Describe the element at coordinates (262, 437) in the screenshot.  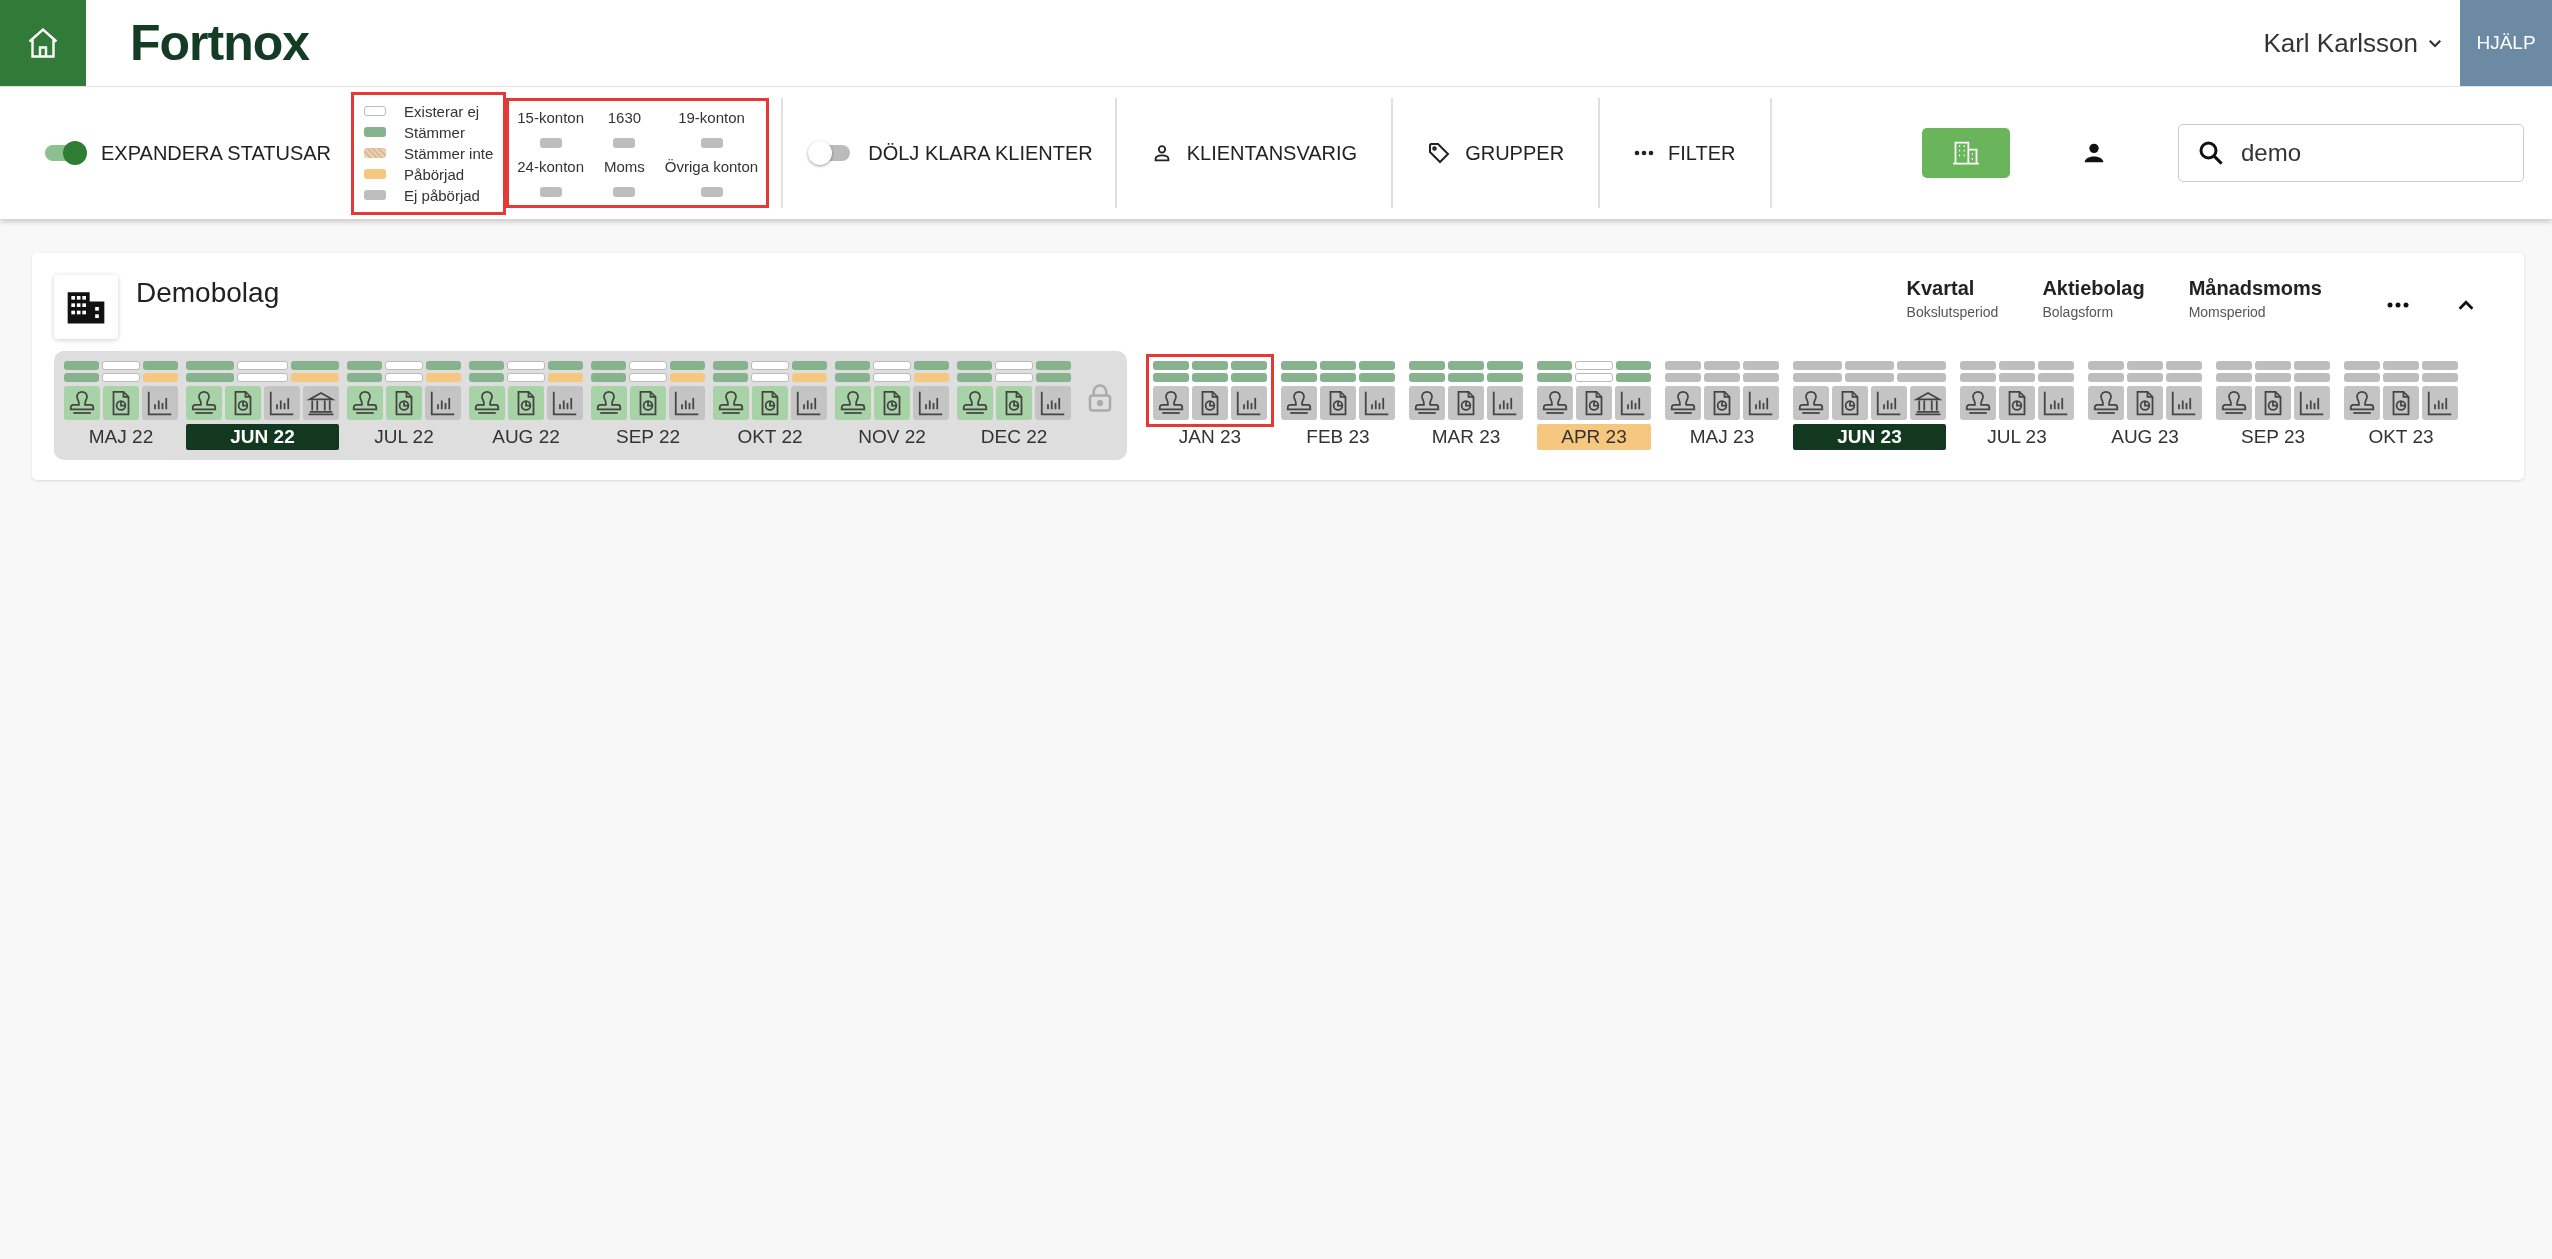
I see `month-label: JUN 22` at that location.